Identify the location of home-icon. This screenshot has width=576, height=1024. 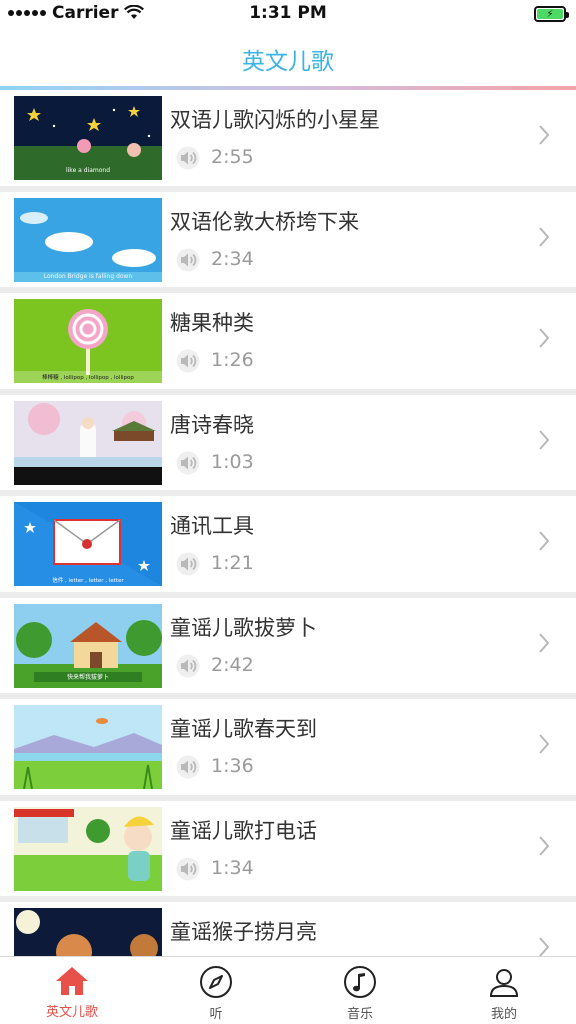
(72, 981).